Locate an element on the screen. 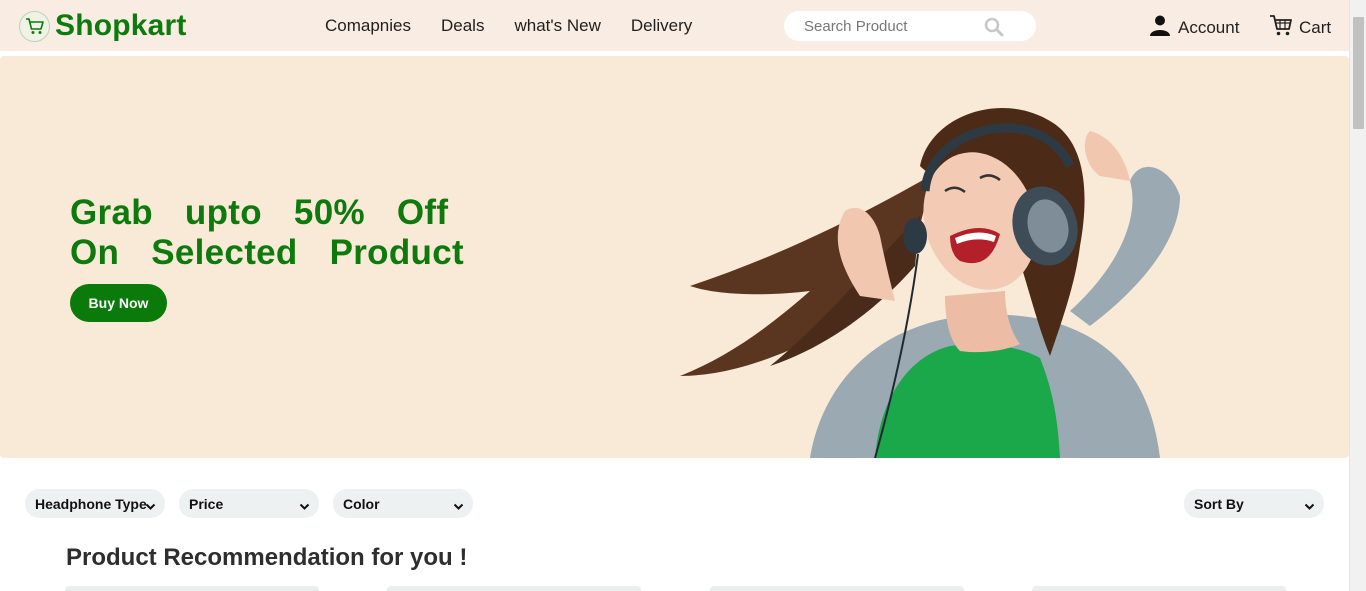  hero-headline-line1: Grab upto 50% Off is located at coordinates (259, 212).